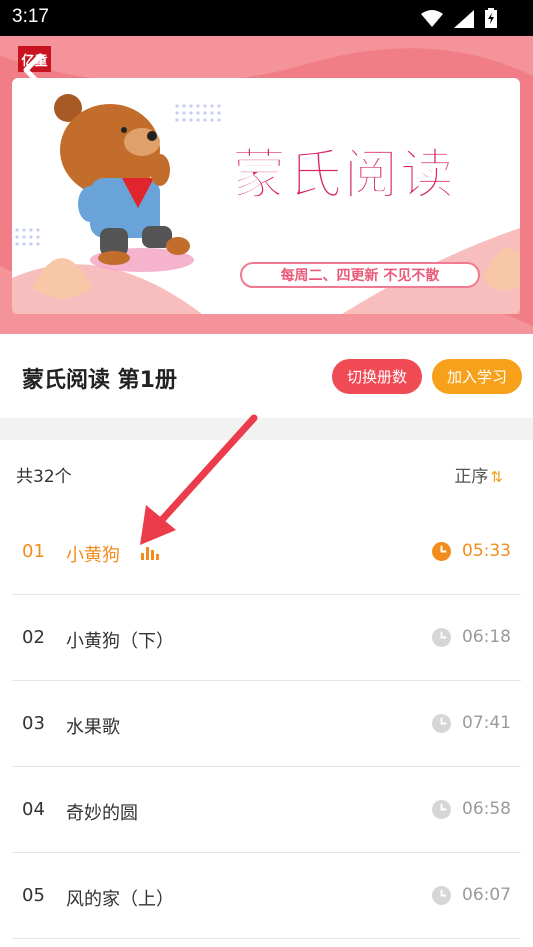 The height and width of the screenshot is (947, 533). I want to click on track-number: 04, so click(33, 809).